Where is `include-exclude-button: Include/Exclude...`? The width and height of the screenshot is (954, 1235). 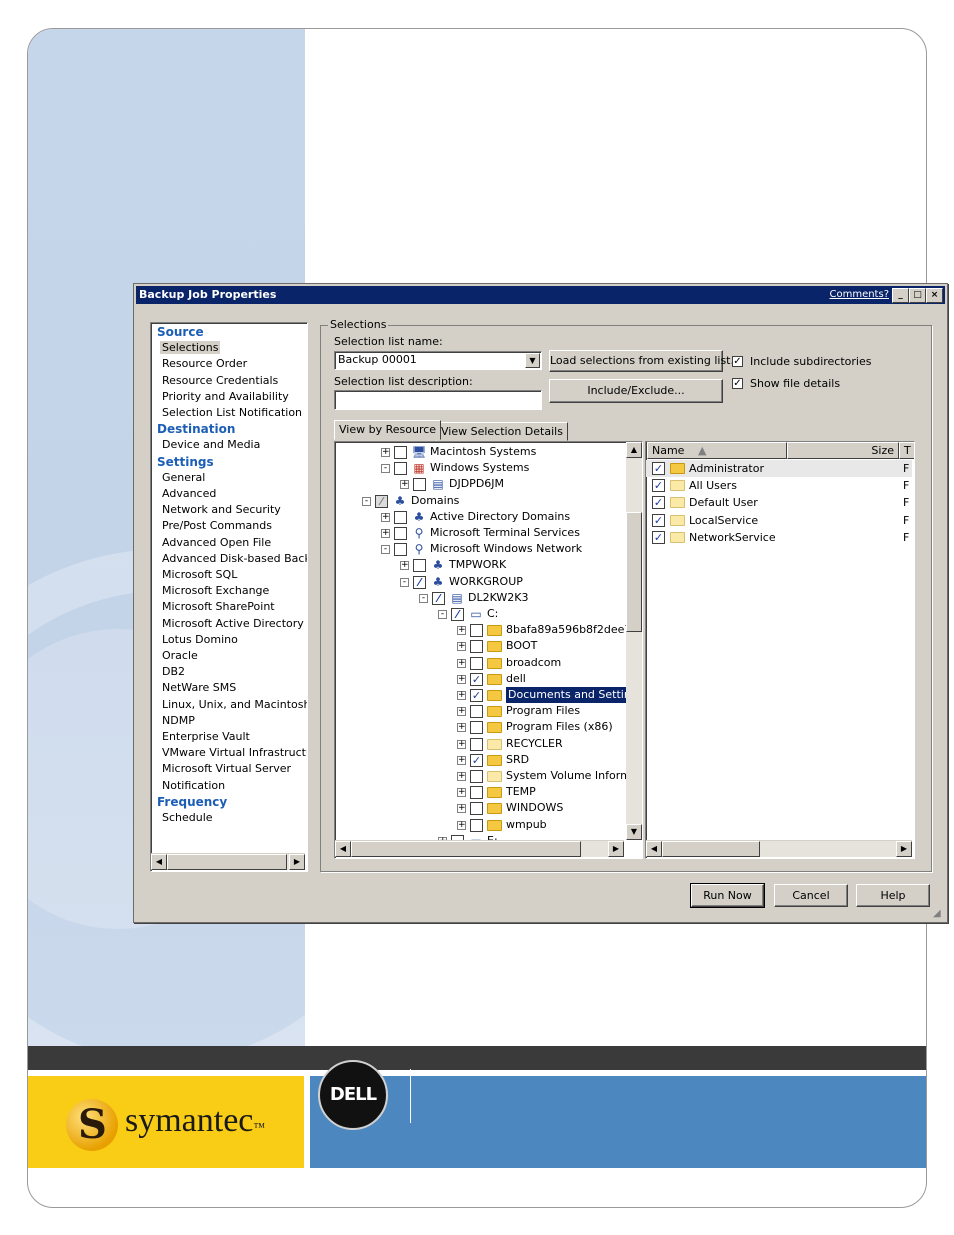 include-exclude-button: Include/Exclude... is located at coordinates (636, 391).